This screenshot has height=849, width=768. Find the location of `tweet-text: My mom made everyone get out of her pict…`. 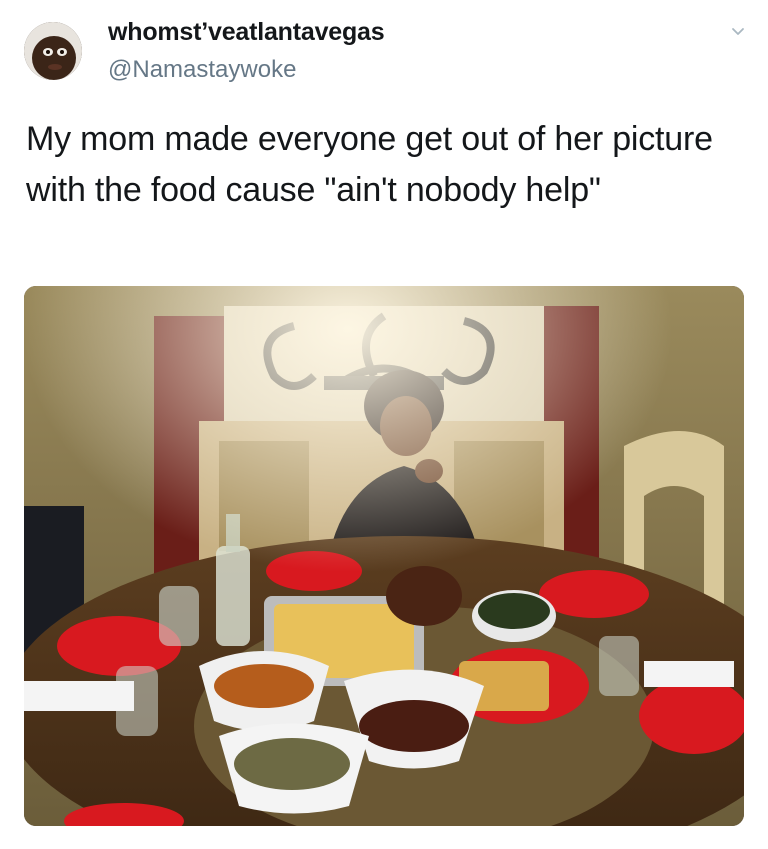

tweet-text: My mom made everyone get out of her pict… is located at coordinates (369, 164).